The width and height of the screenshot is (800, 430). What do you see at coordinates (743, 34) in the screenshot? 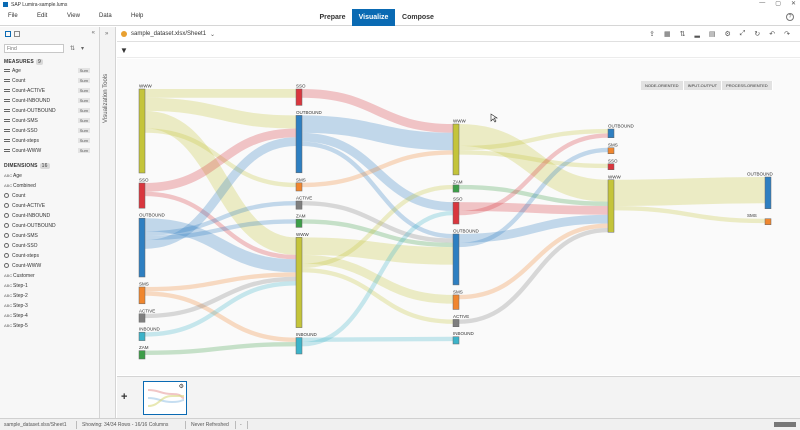
I see `fullscreen-icon: ⤢` at bounding box center [743, 34].